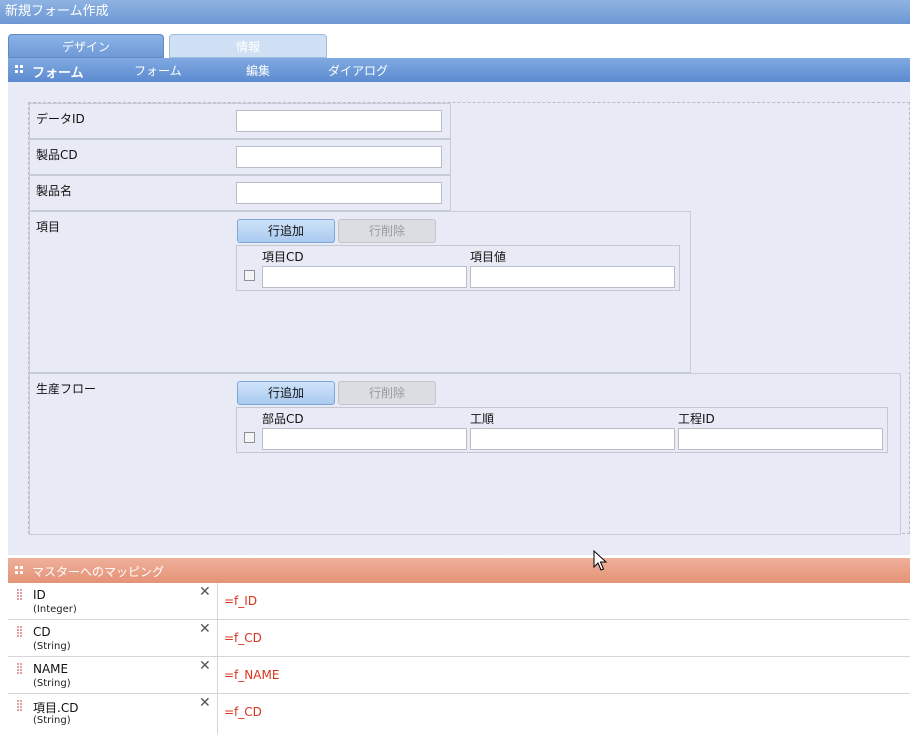 The image size is (910, 734). What do you see at coordinates (696, 419) in the screenshot?
I see `column-header-process-id: 工程ID` at bounding box center [696, 419].